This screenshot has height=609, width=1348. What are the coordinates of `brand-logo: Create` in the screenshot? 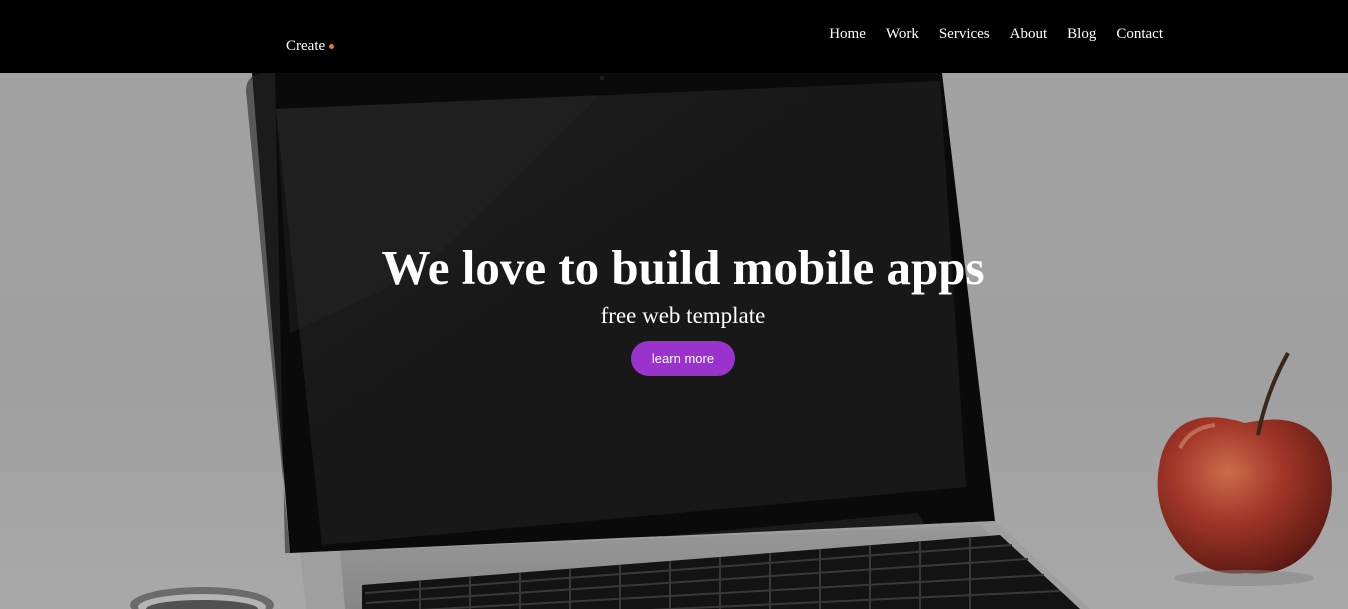 It's located at (310, 46).